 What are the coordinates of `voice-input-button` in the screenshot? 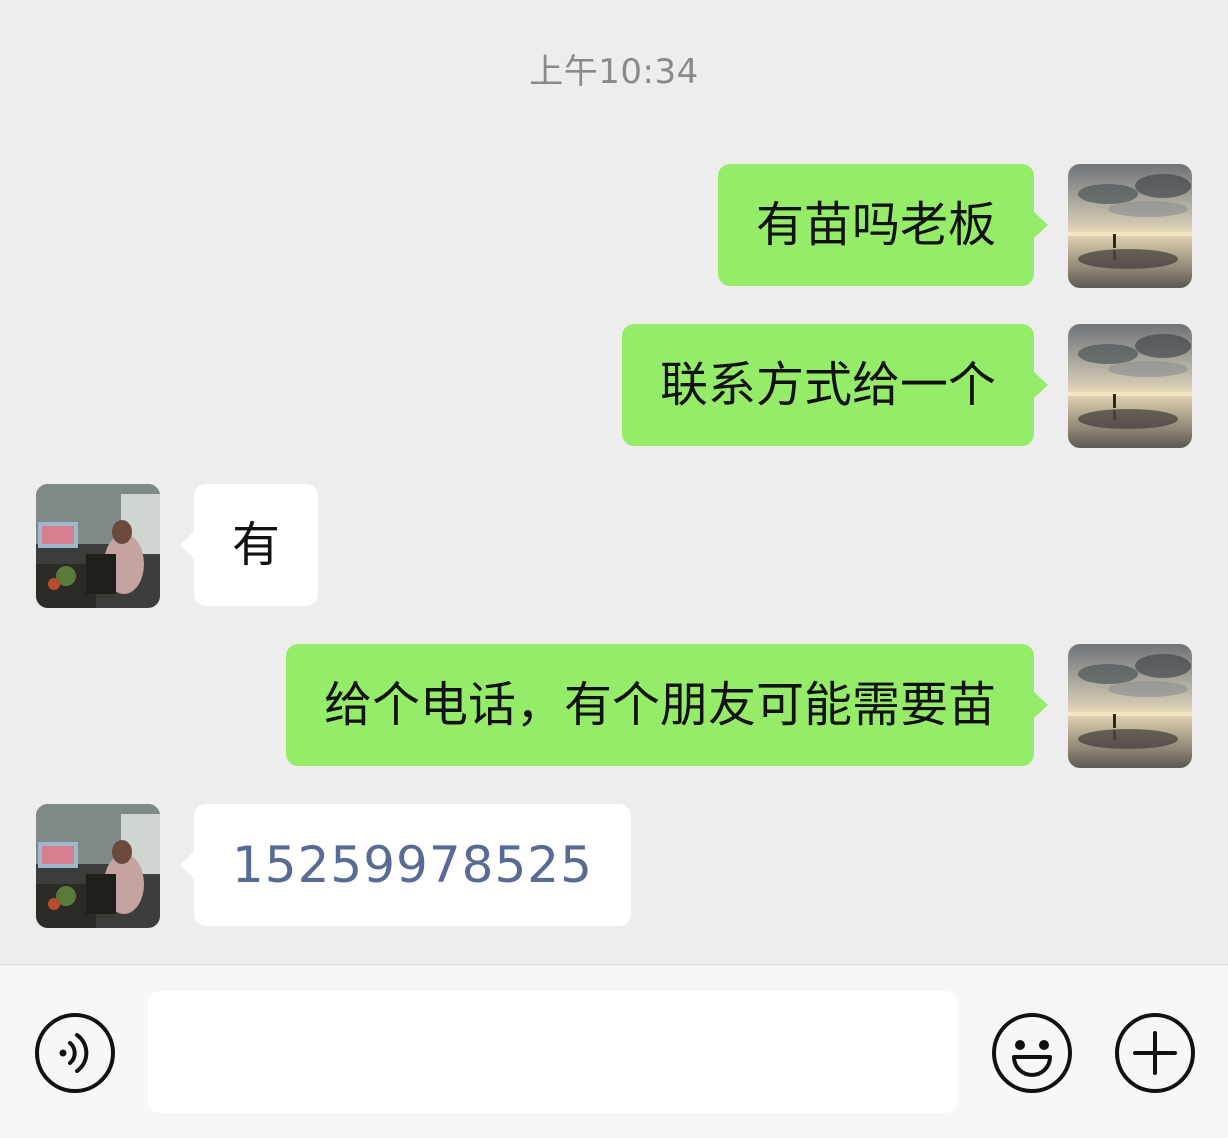 It's located at (75, 1053).